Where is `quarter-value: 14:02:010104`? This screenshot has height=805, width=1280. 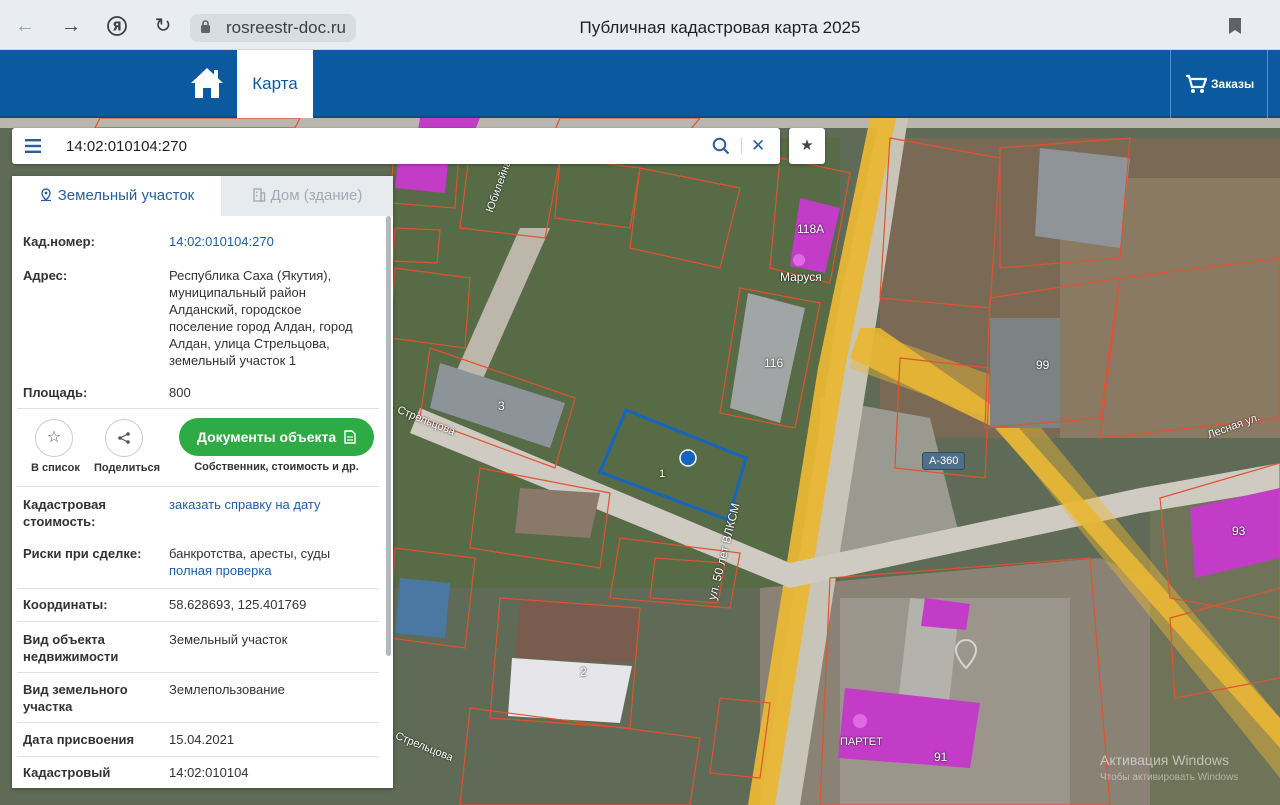
quarter-value: 14:02:010104 is located at coordinates (209, 772).